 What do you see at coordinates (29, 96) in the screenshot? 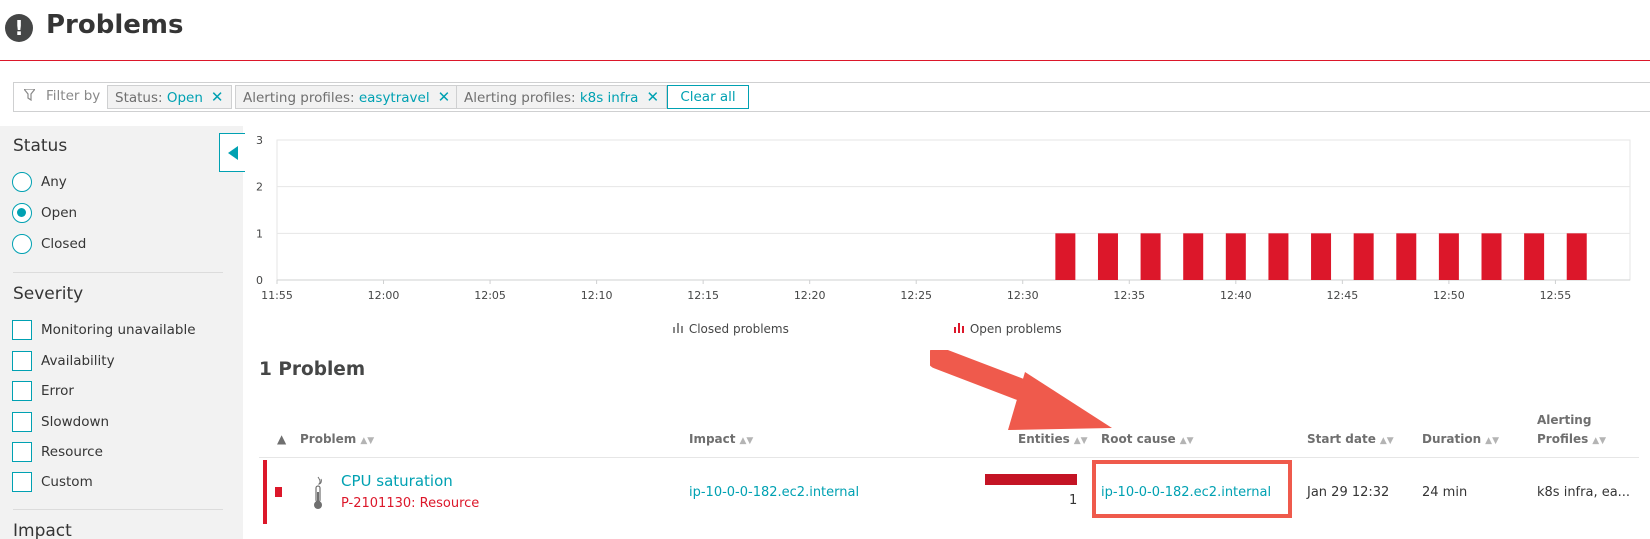
I see `filter-icon` at bounding box center [29, 96].